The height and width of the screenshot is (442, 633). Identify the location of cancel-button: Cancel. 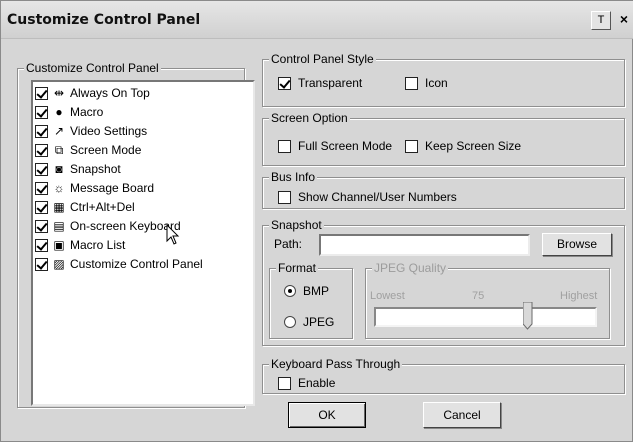
(462, 415).